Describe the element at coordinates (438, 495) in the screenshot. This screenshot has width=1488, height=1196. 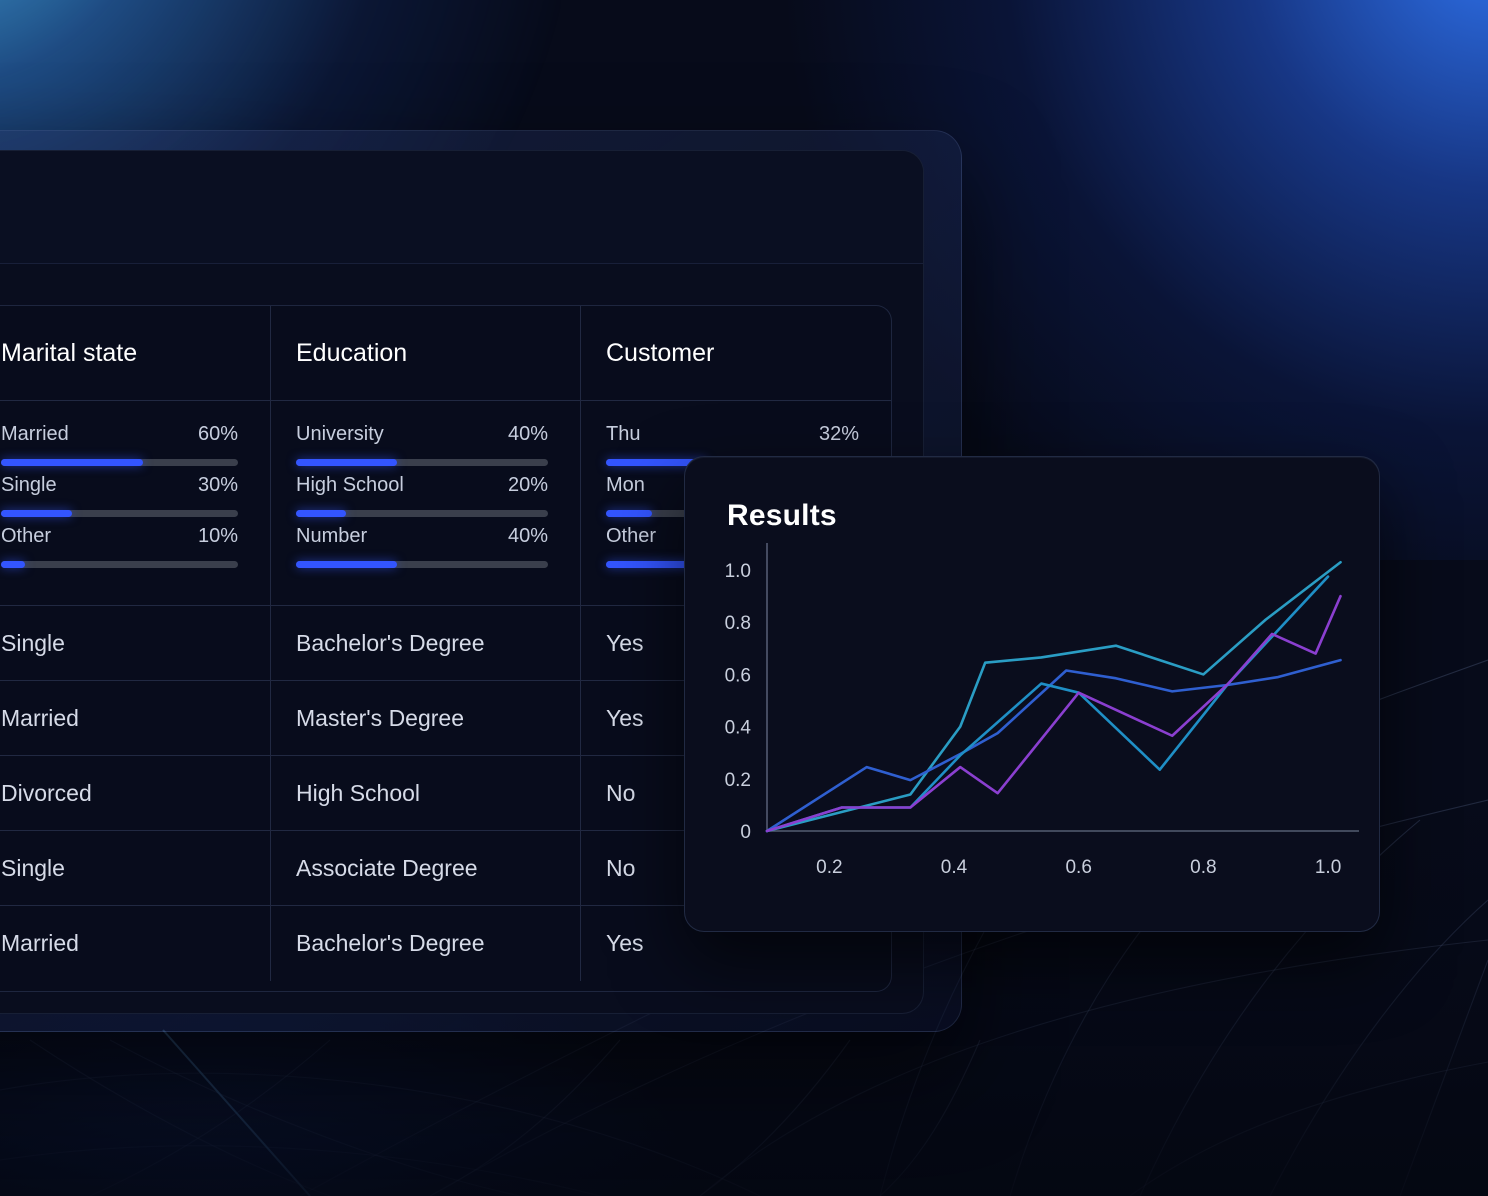
I see `stat-item: High School 20%` at that location.